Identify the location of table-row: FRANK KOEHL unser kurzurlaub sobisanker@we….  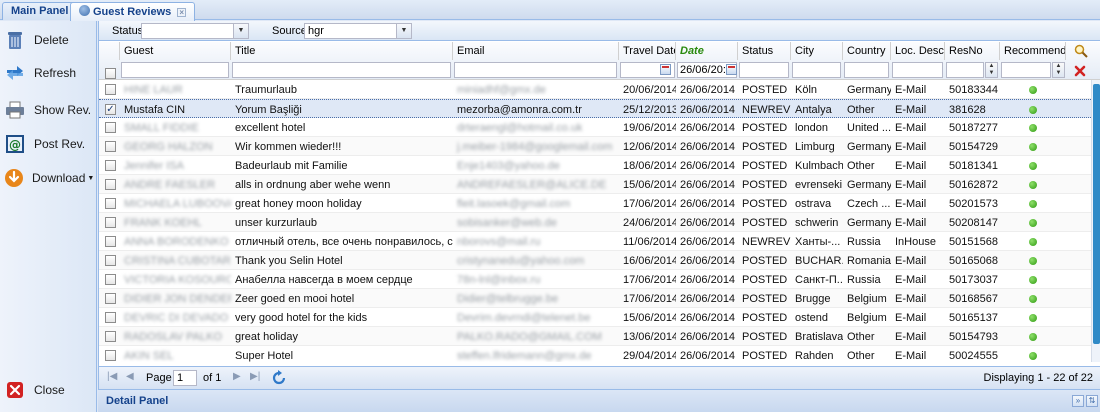
(595, 222).